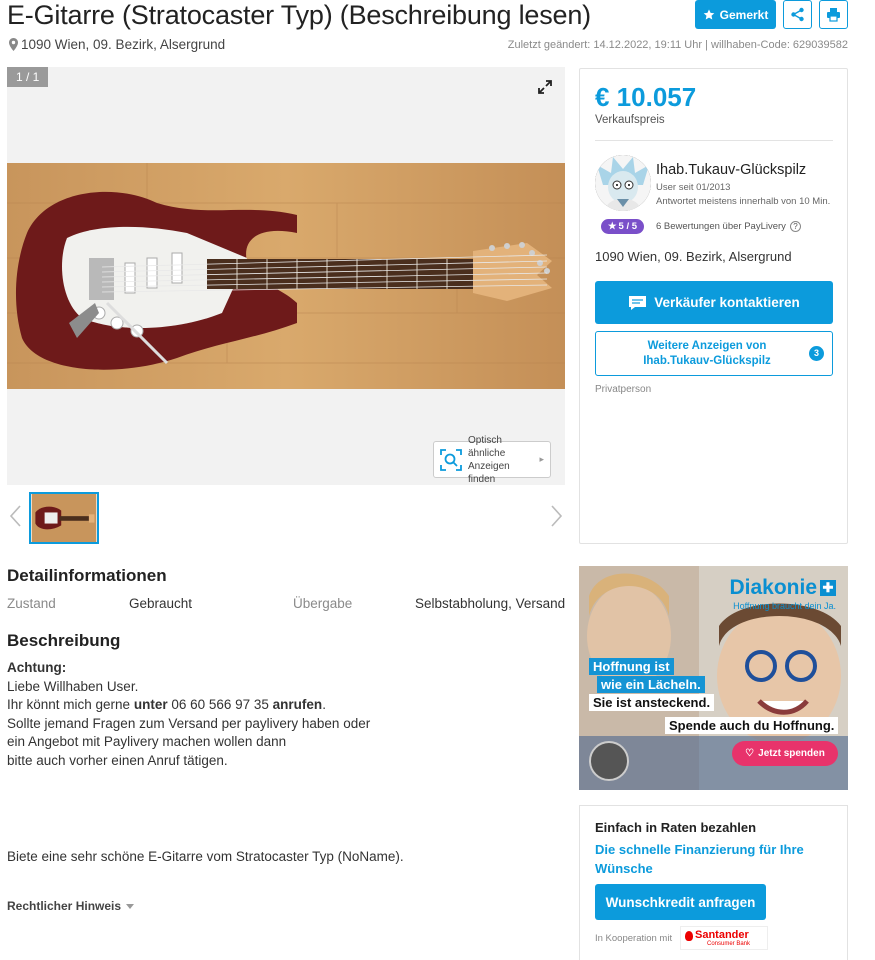 The image size is (875, 960). What do you see at coordinates (791, 753) in the screenshot?
I see `donate-label: Jetzt spenden` at bounding box center [791, 753].